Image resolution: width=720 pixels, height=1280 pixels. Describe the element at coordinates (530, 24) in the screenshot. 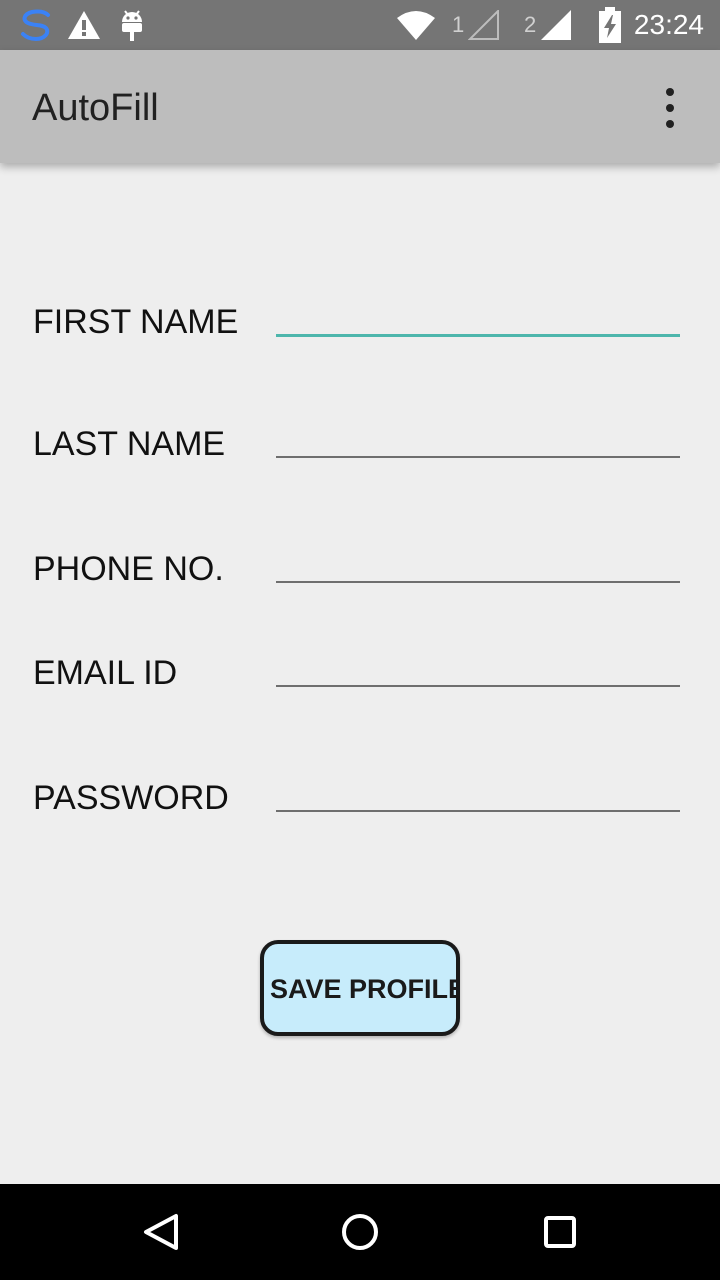

I see `sim2-label: 2` at that location.